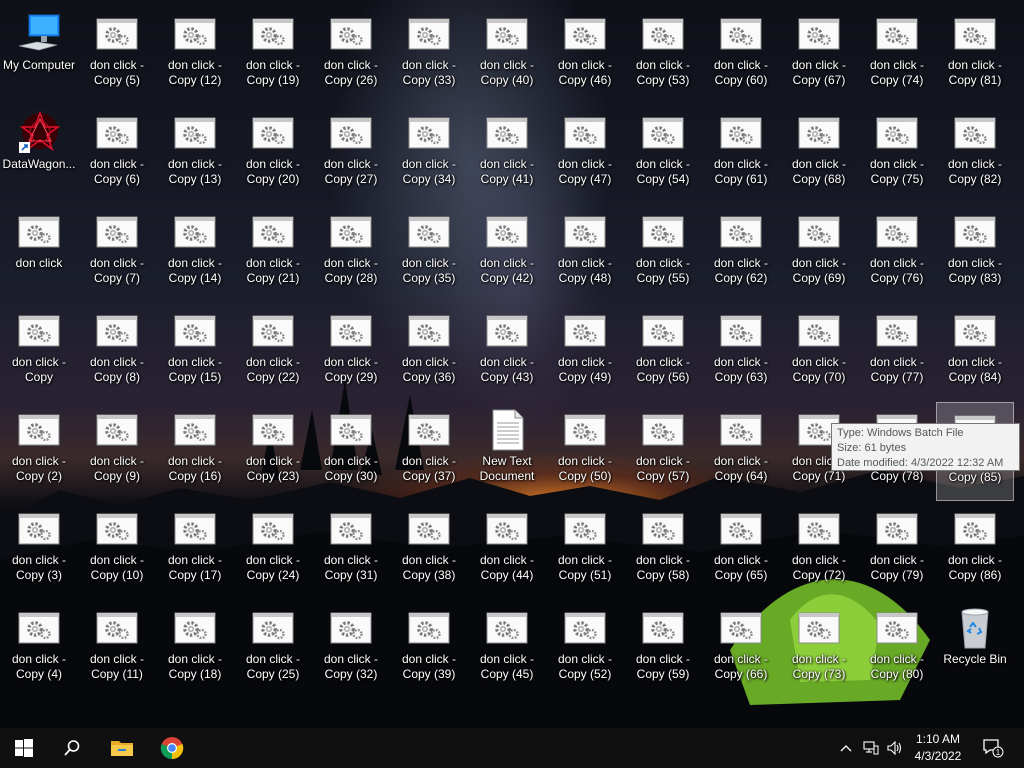  Describe the element at coordinates (585, 253) in the screenshot. I see `desktop-icon-don-click-copy-48: don click - Copy (48)` at that location.